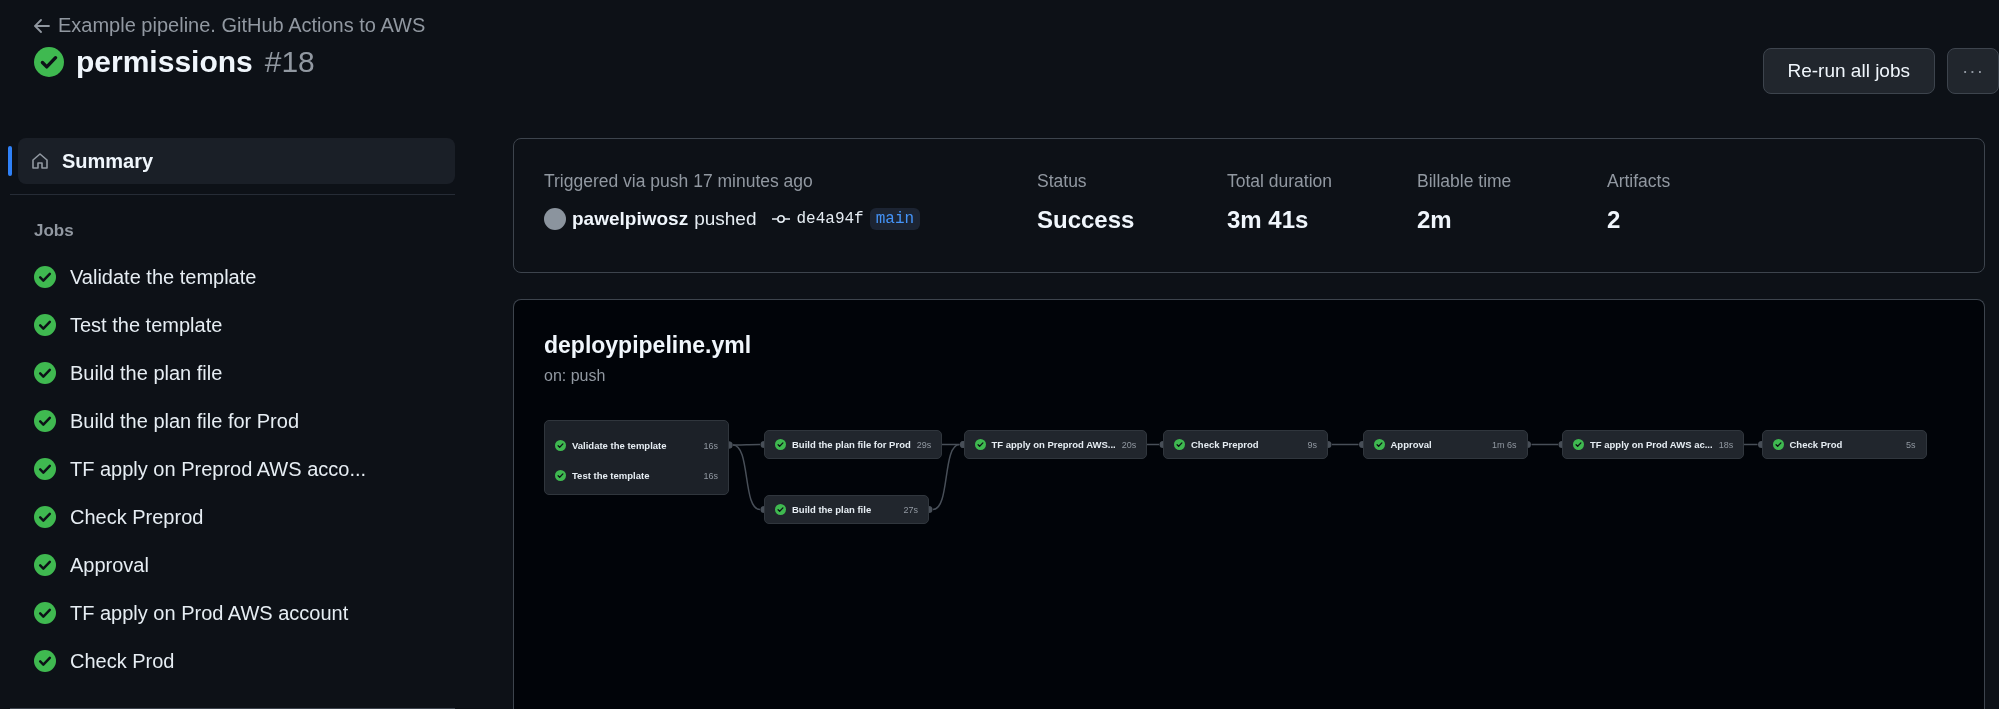 This screenshot has height=709, width=1999. I want to click on job-name: Check Prod, so click(122, 661).